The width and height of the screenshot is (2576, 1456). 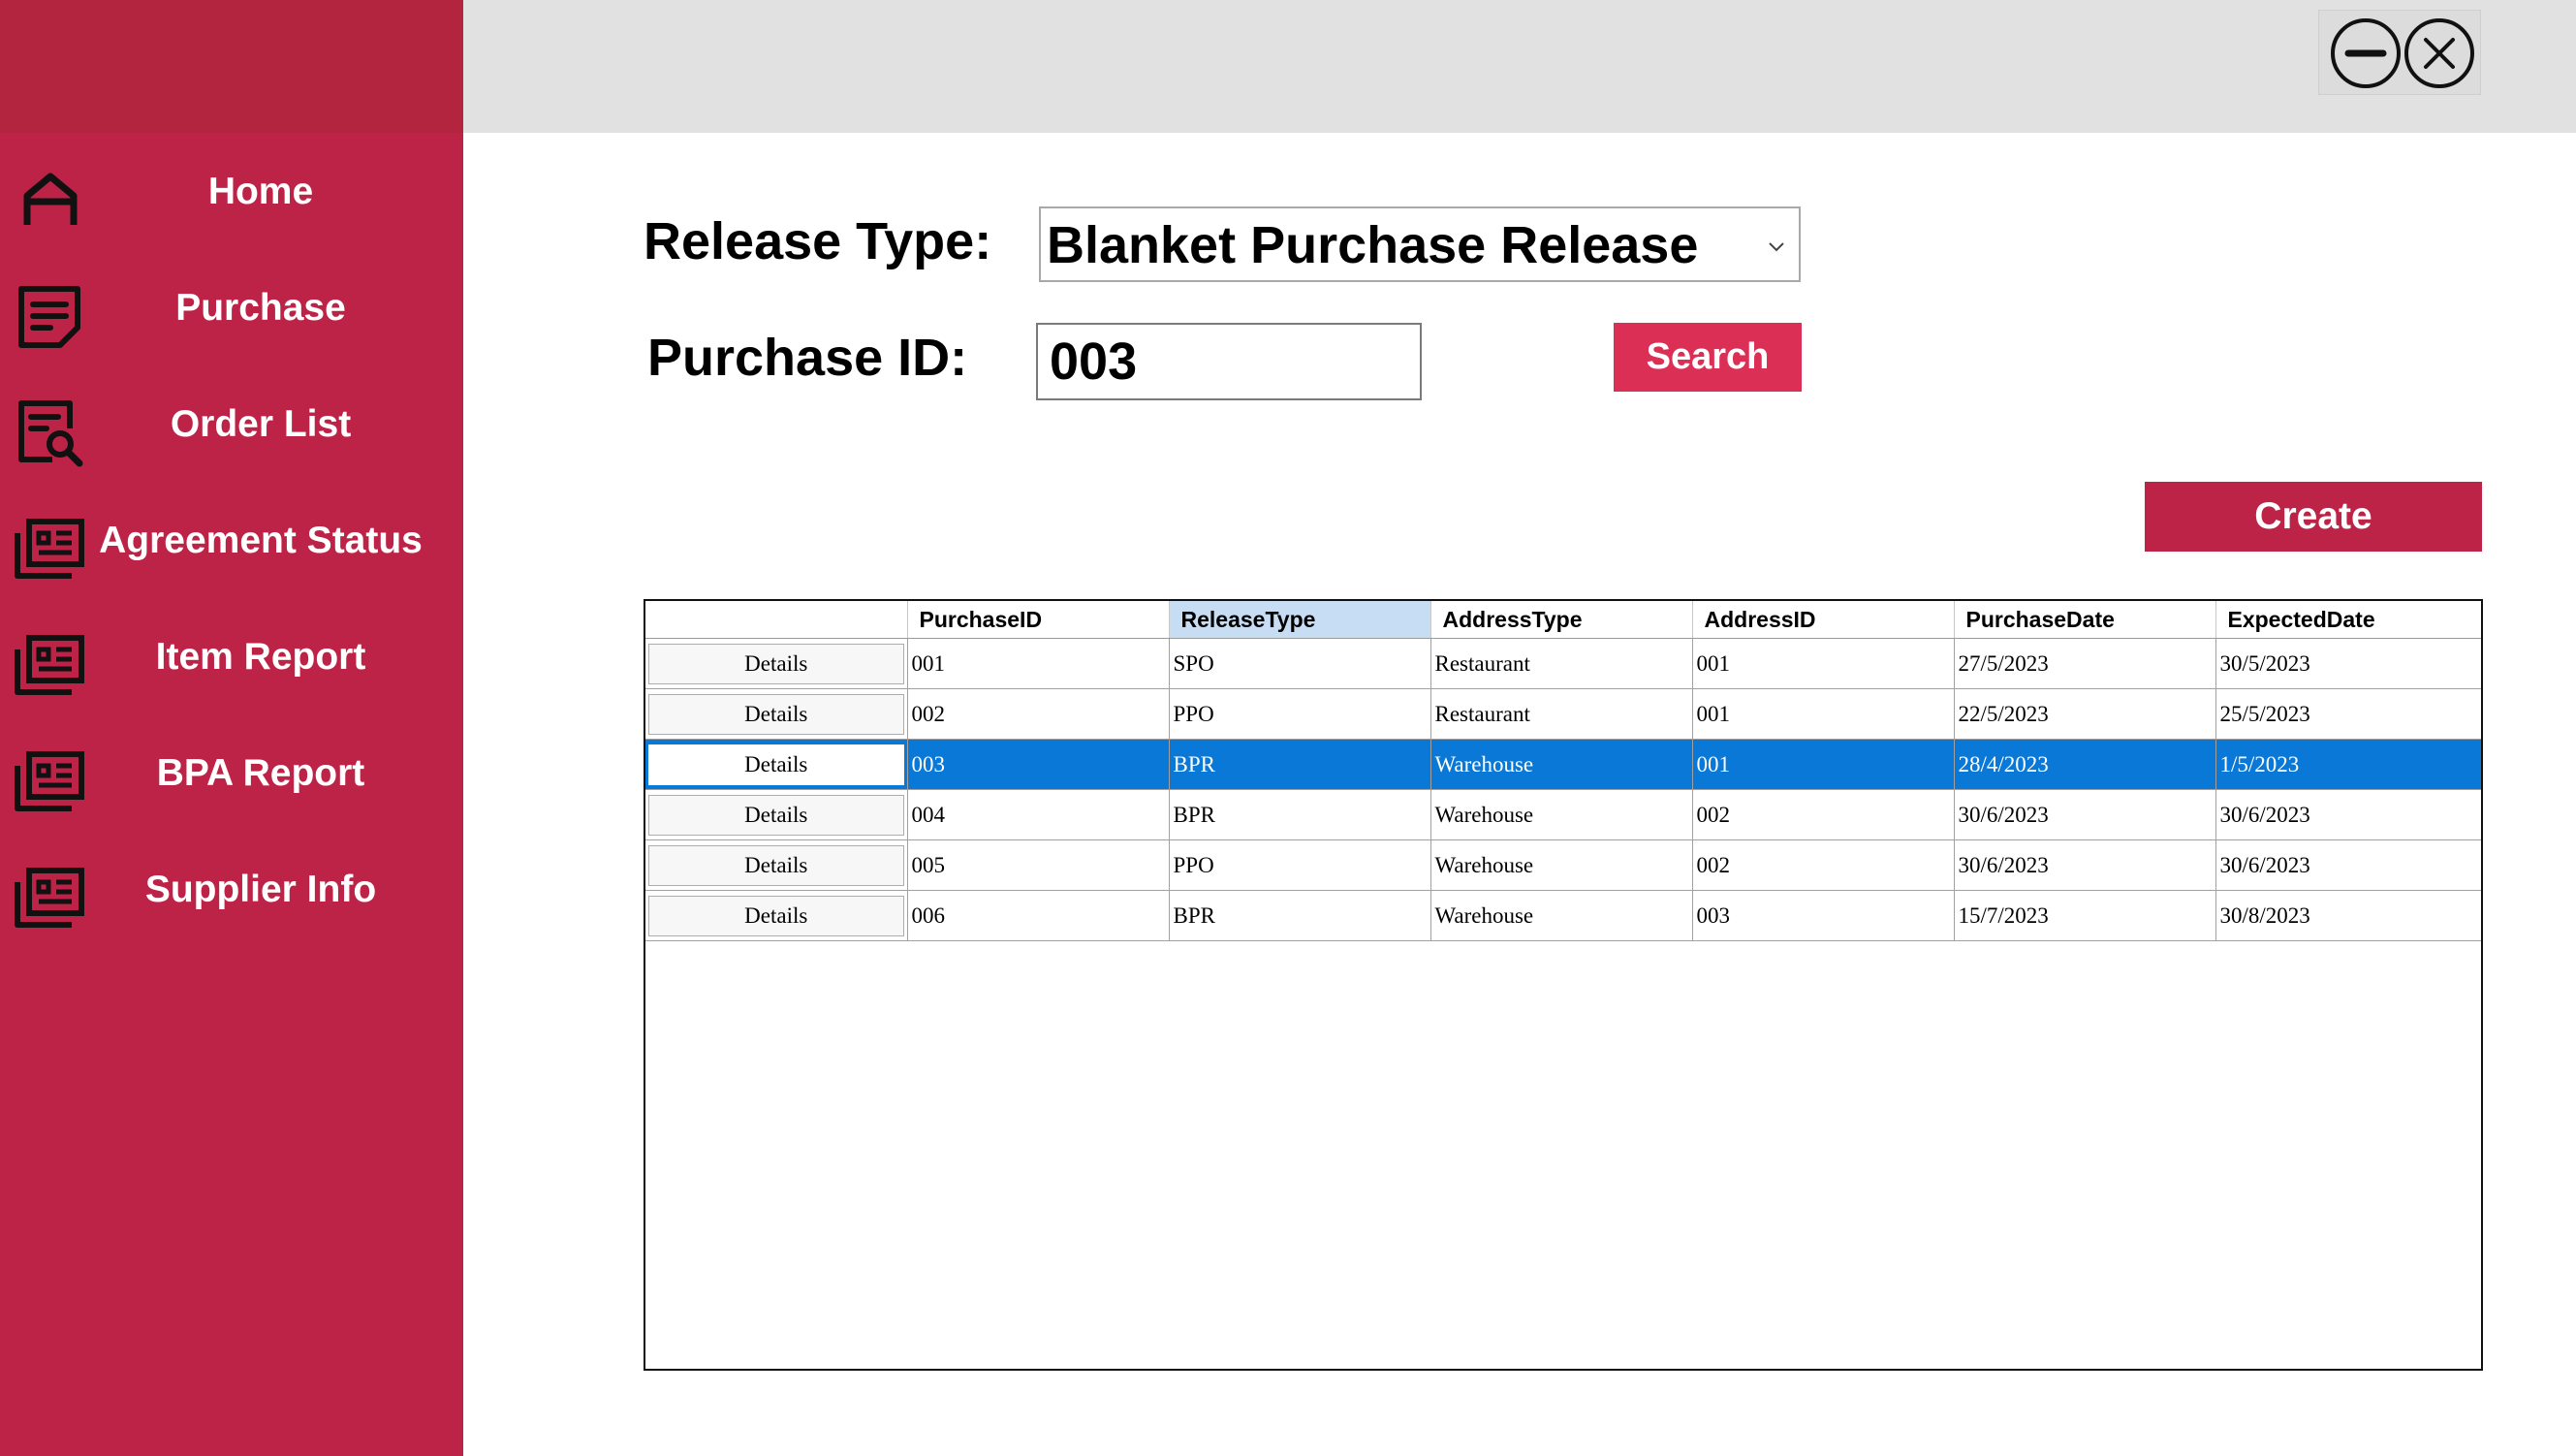 What do you see at coordinates (260, 308) in the screenshot?
I see `sidebar-item-label: Purchase` at bounding box center [260, 308].